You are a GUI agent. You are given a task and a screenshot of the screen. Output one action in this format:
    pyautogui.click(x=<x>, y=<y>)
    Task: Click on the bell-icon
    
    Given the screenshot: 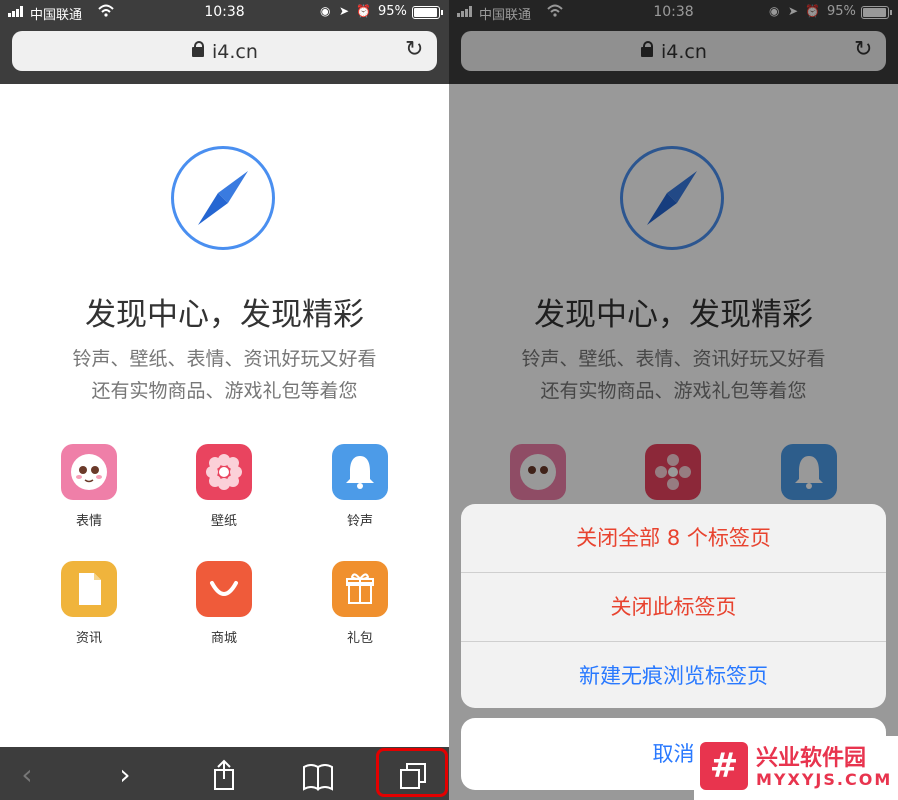 What is the action you would take?
    pyautogui.click(x=360, y=472)
    